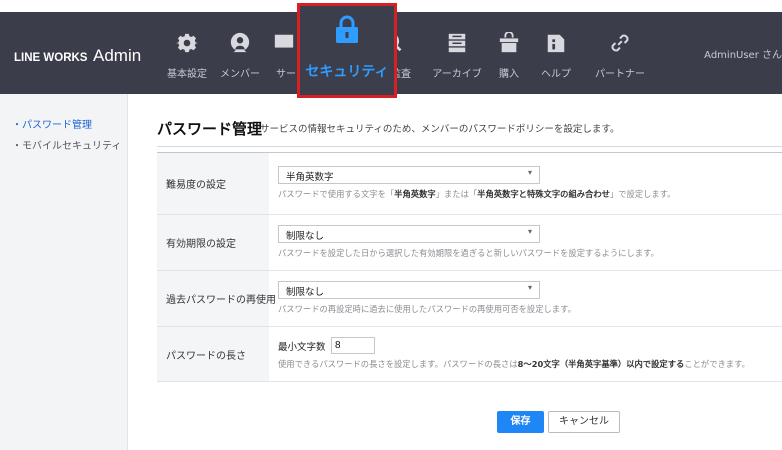 The image size is (782, 450). Describe the element at coordinates (409, 290) in the screenshot. I see `reuse-select: 制限なし ▾` at that location.